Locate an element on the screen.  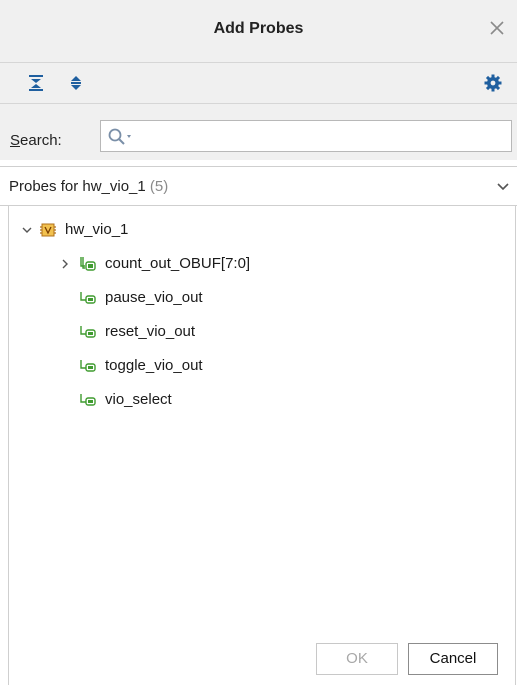
collapse-all-icon is located at coordinates (36, 83).